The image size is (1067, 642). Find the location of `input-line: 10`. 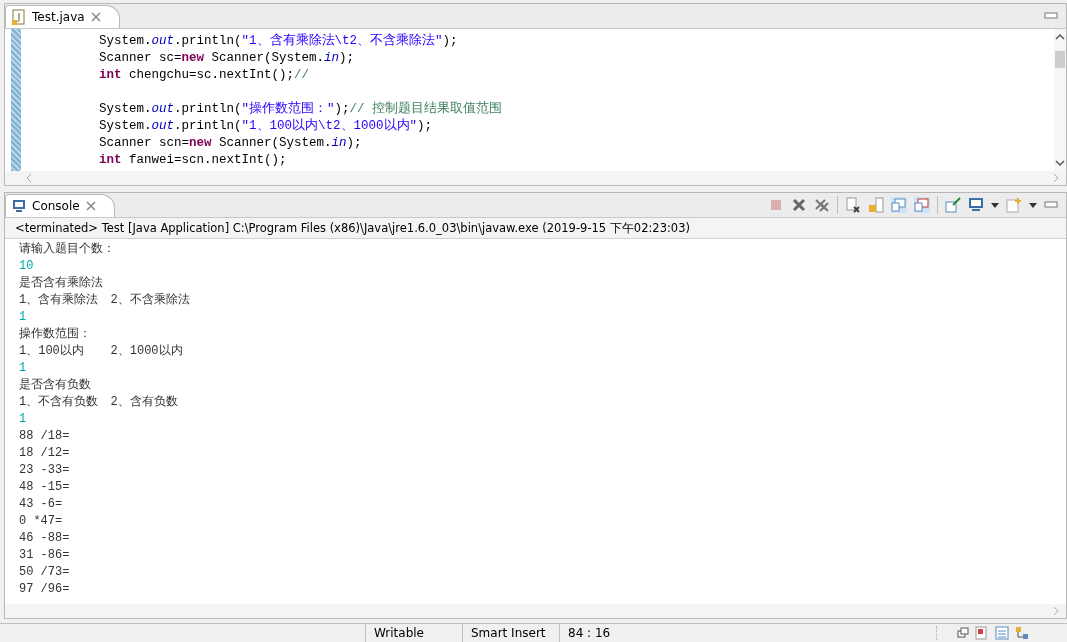

input-line: 10 is located at coordinates (26, 266).